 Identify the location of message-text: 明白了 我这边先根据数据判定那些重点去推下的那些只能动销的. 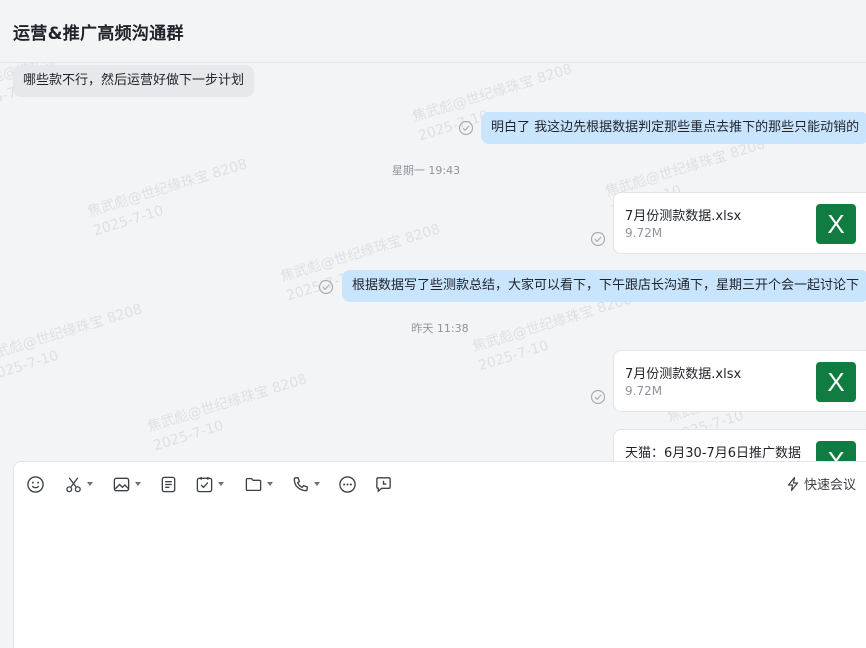
(675, 127).